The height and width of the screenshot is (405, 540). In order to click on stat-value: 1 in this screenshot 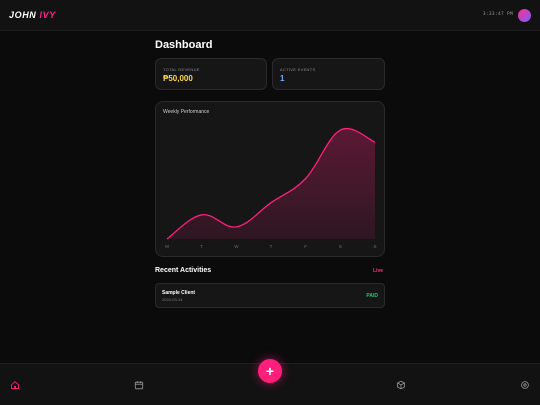, I will do `click(282, 78)`.